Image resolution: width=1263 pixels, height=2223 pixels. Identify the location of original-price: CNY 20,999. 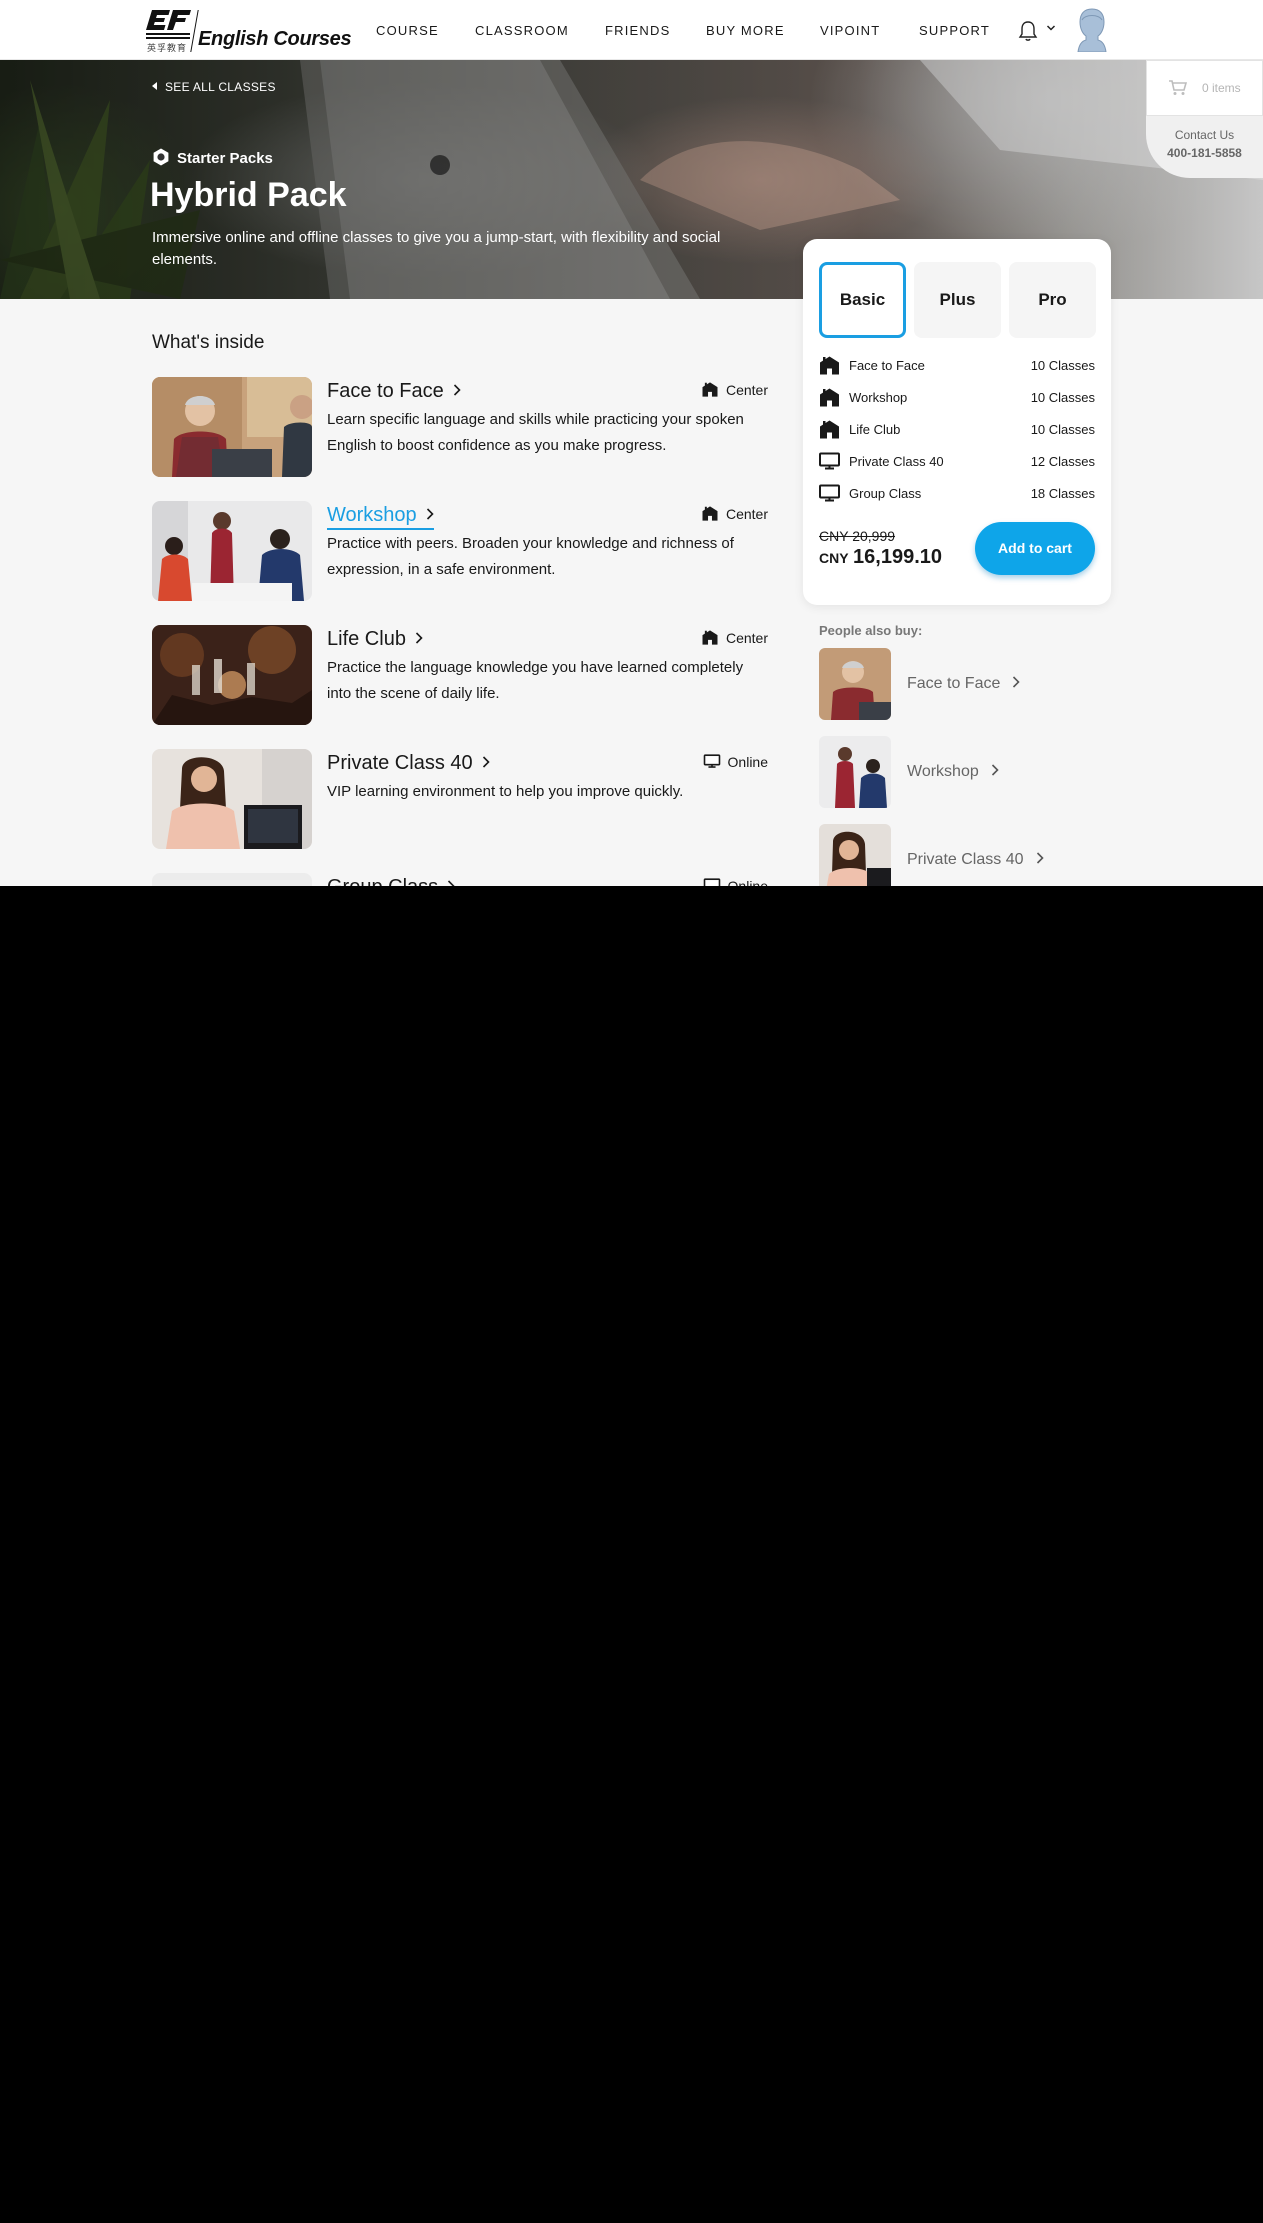
(857, 536).